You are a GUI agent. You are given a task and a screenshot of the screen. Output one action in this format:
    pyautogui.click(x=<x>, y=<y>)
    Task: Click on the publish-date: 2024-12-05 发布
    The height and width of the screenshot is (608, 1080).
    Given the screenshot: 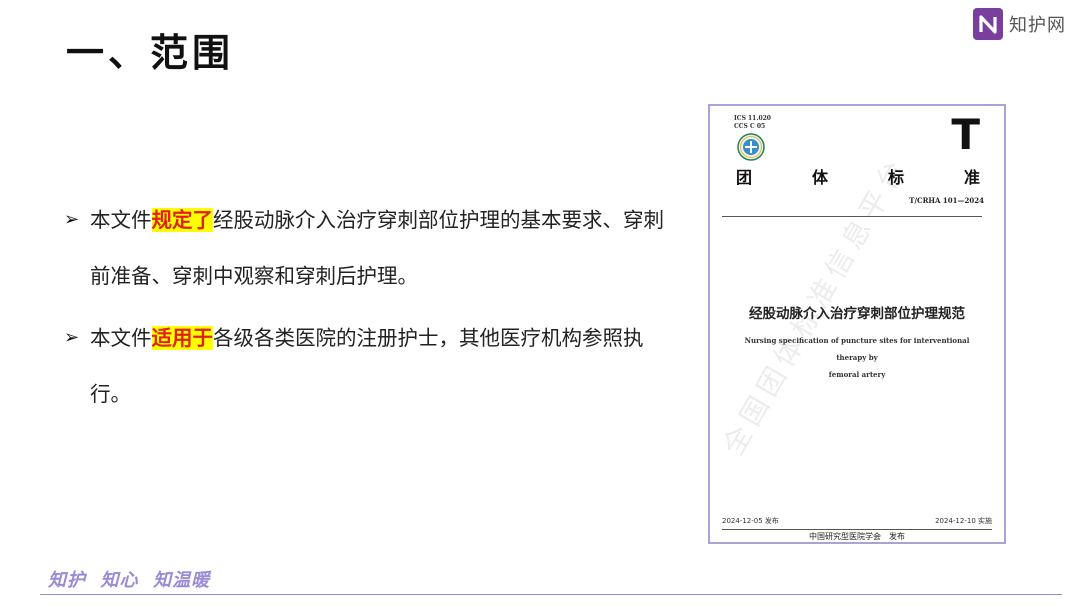 What is the action you would take?
    pyautogui.click(x=750, y=521)
    